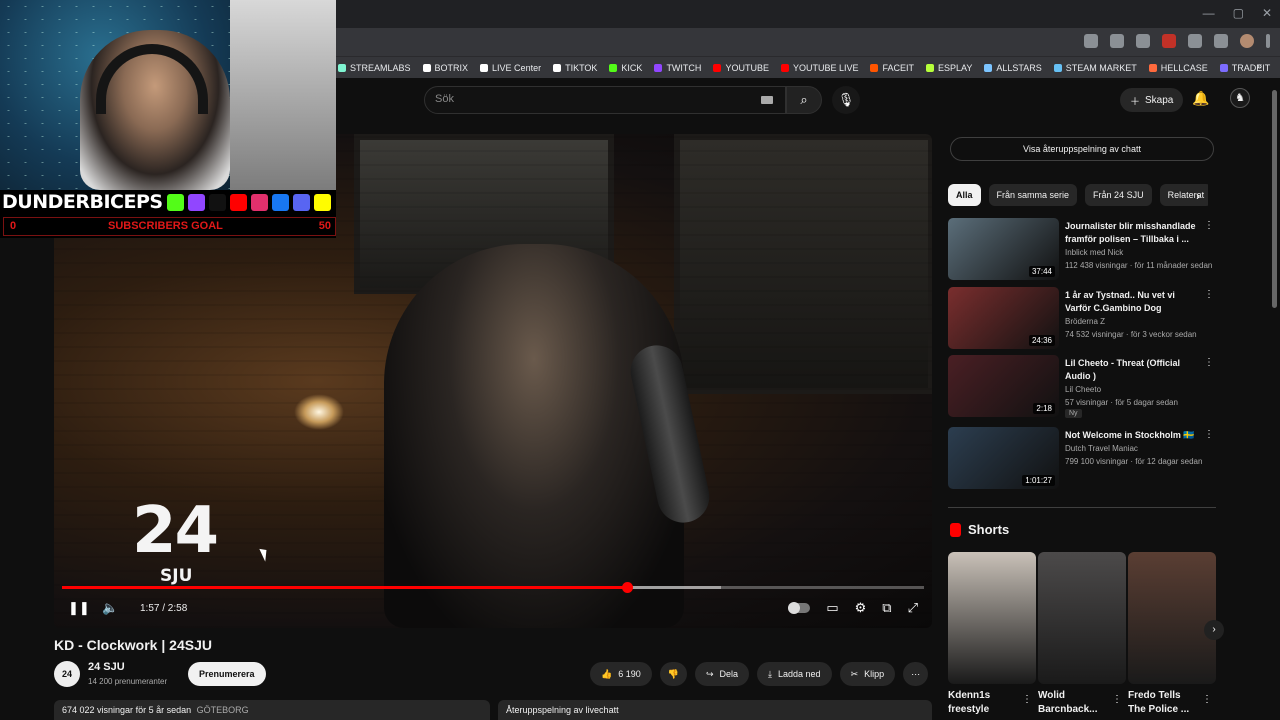  Describe the element at coordinates (106, 667) in the screenshot. I see `channel-name: 24 SJU` at that location.